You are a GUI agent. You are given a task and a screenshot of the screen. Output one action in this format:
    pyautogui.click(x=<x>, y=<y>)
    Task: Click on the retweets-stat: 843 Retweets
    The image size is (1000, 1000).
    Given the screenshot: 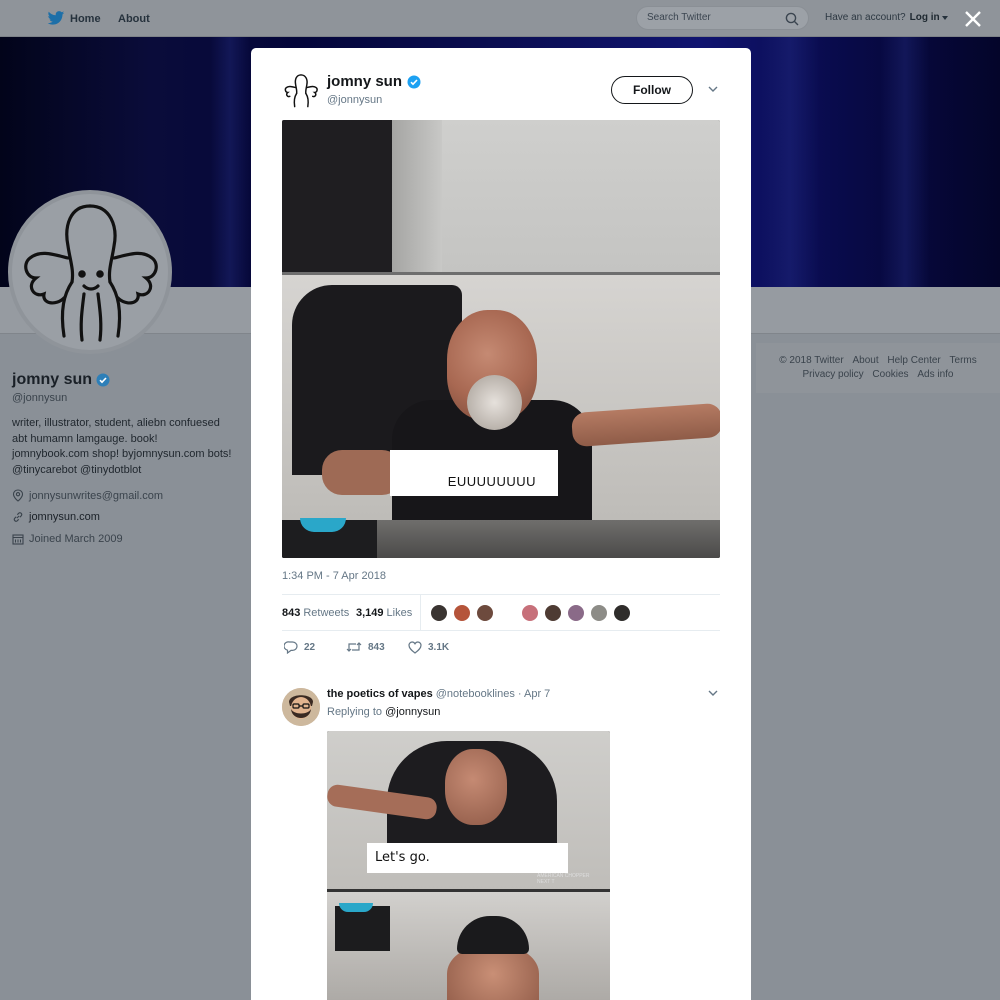 What is the action you would take?
    pyautogui.click(x=315, y=613)
    